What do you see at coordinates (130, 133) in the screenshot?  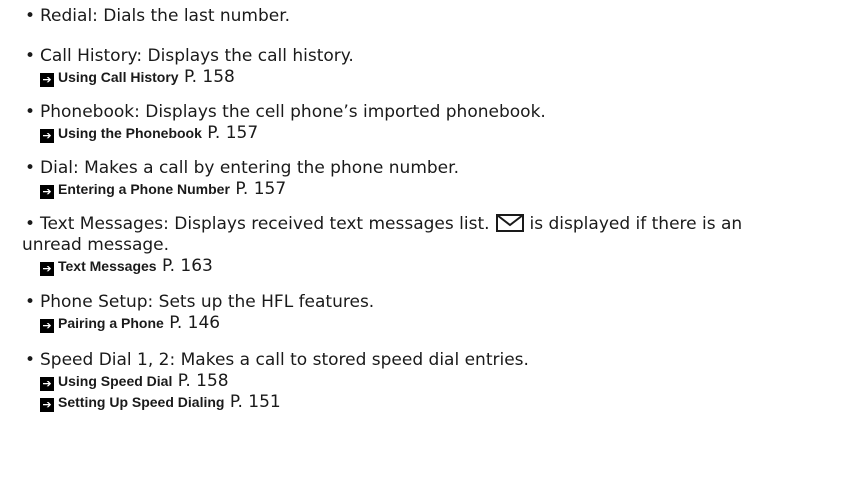 I see `reference-title: Using the Phonebook` at bounding box center [130, 133].